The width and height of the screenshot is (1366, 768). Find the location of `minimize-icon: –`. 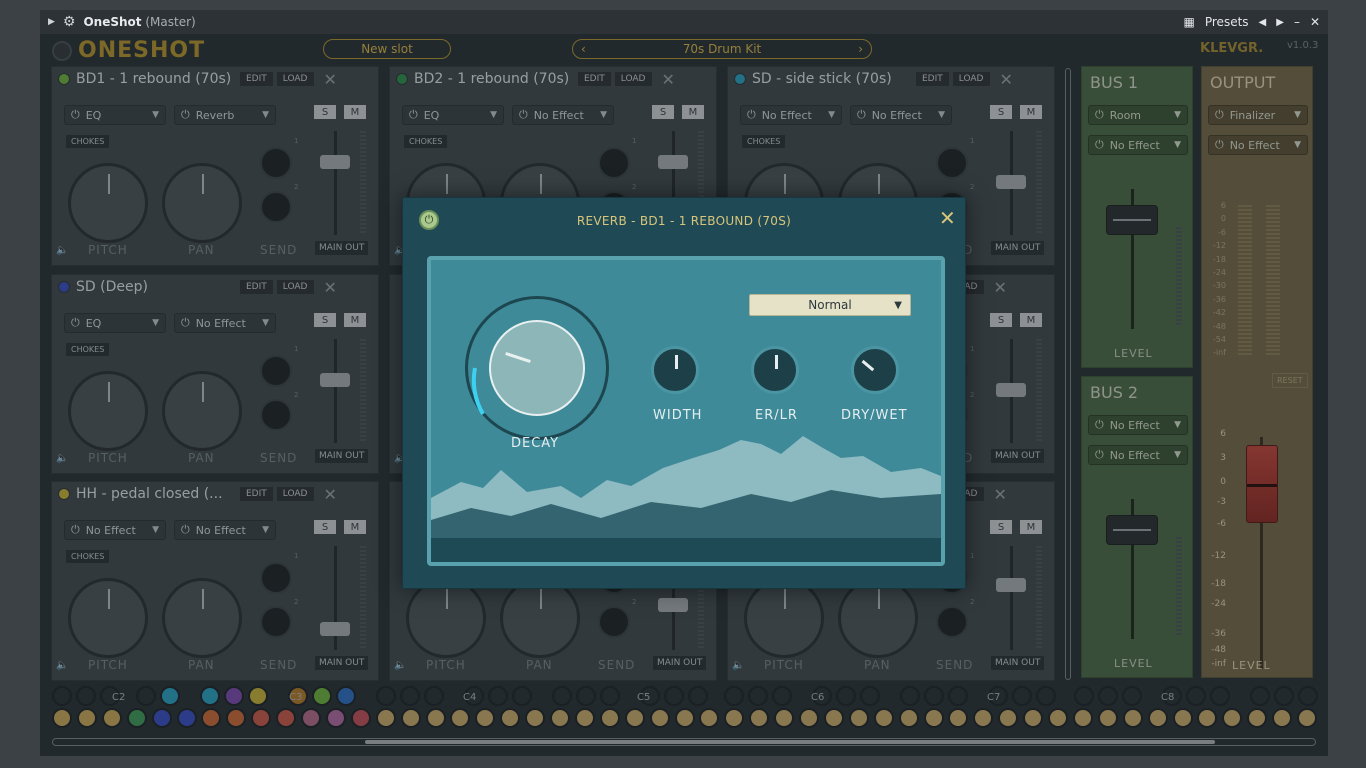

minimize-icon: – is located at coordinates (1297, 22).